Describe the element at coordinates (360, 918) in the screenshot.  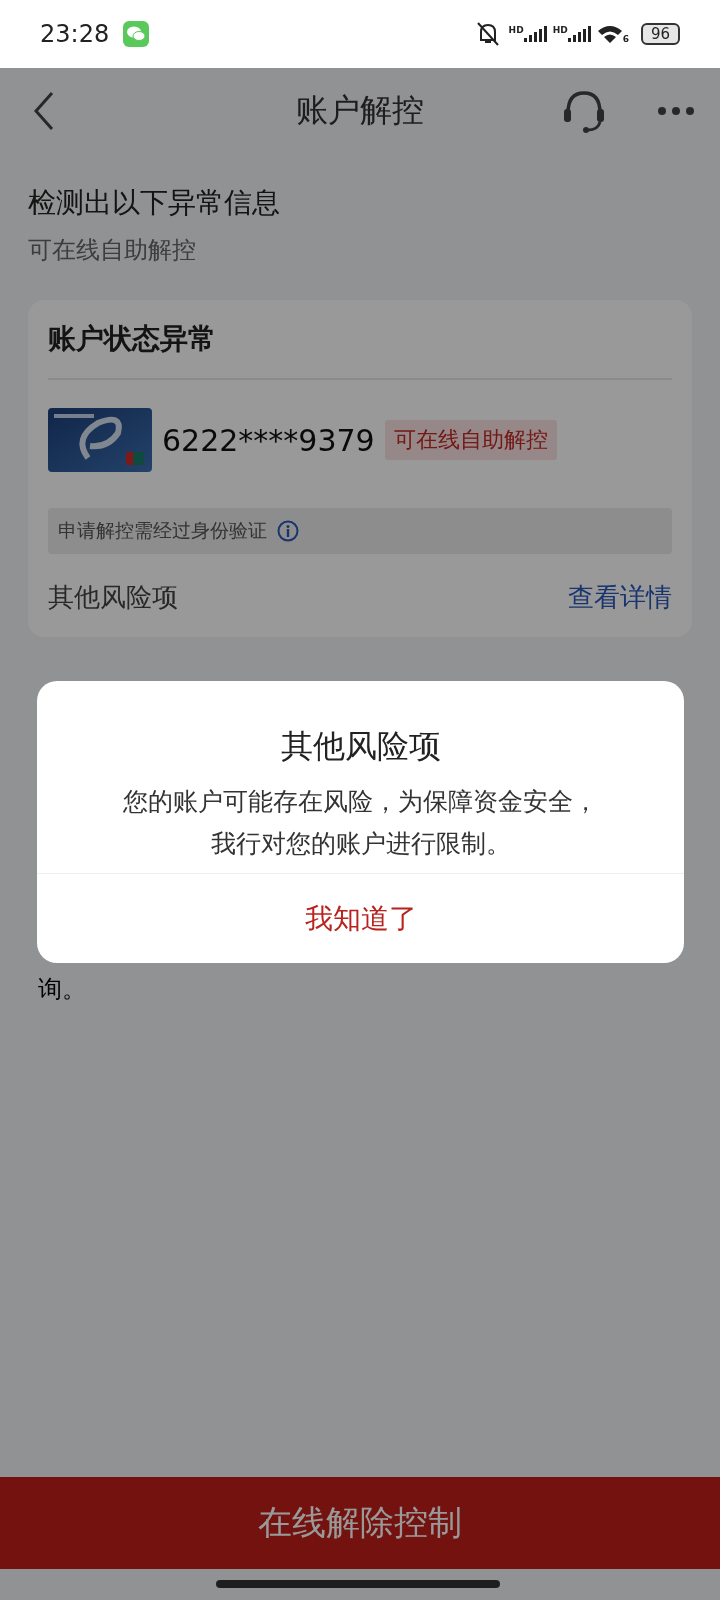
I see `confirm-button: 我知道了` at that location.